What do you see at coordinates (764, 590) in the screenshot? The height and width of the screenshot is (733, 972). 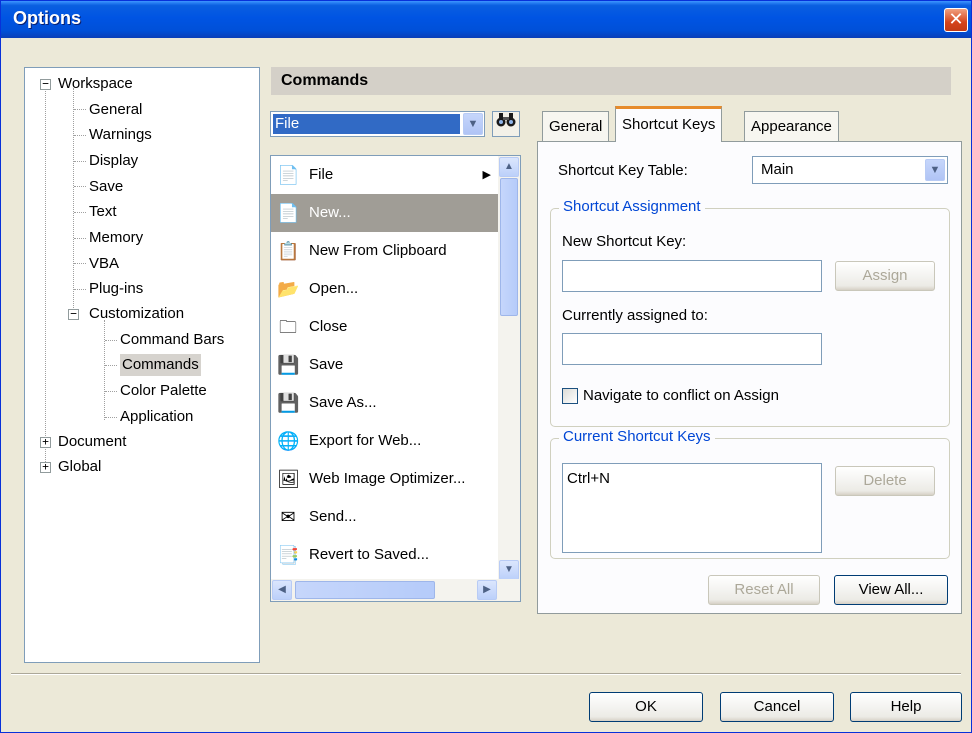 I see `reset-all-button: Reset All` at bounding box center [764, 590].